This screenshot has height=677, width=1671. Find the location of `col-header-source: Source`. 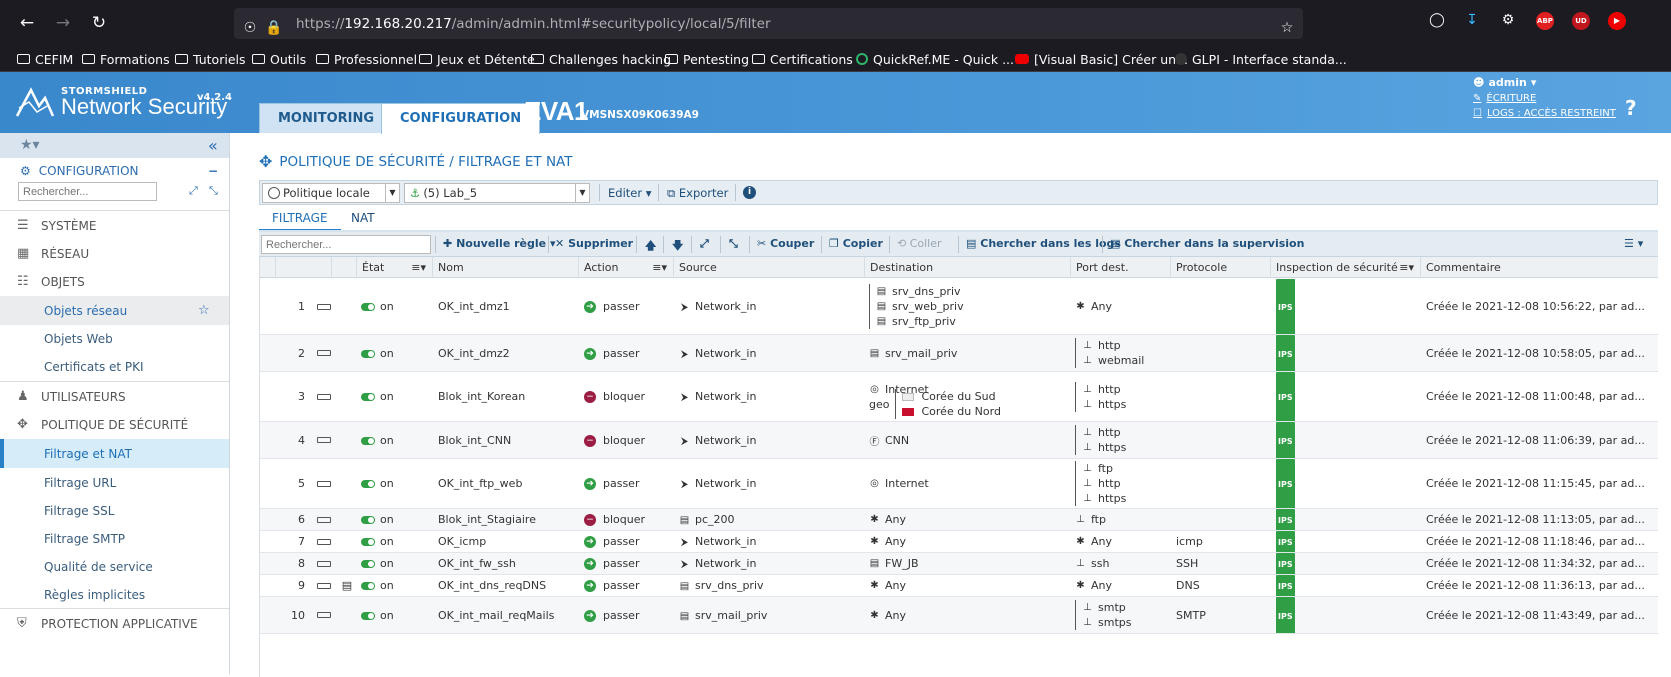

col-header-source: Source is located at coordinates (769, 267).